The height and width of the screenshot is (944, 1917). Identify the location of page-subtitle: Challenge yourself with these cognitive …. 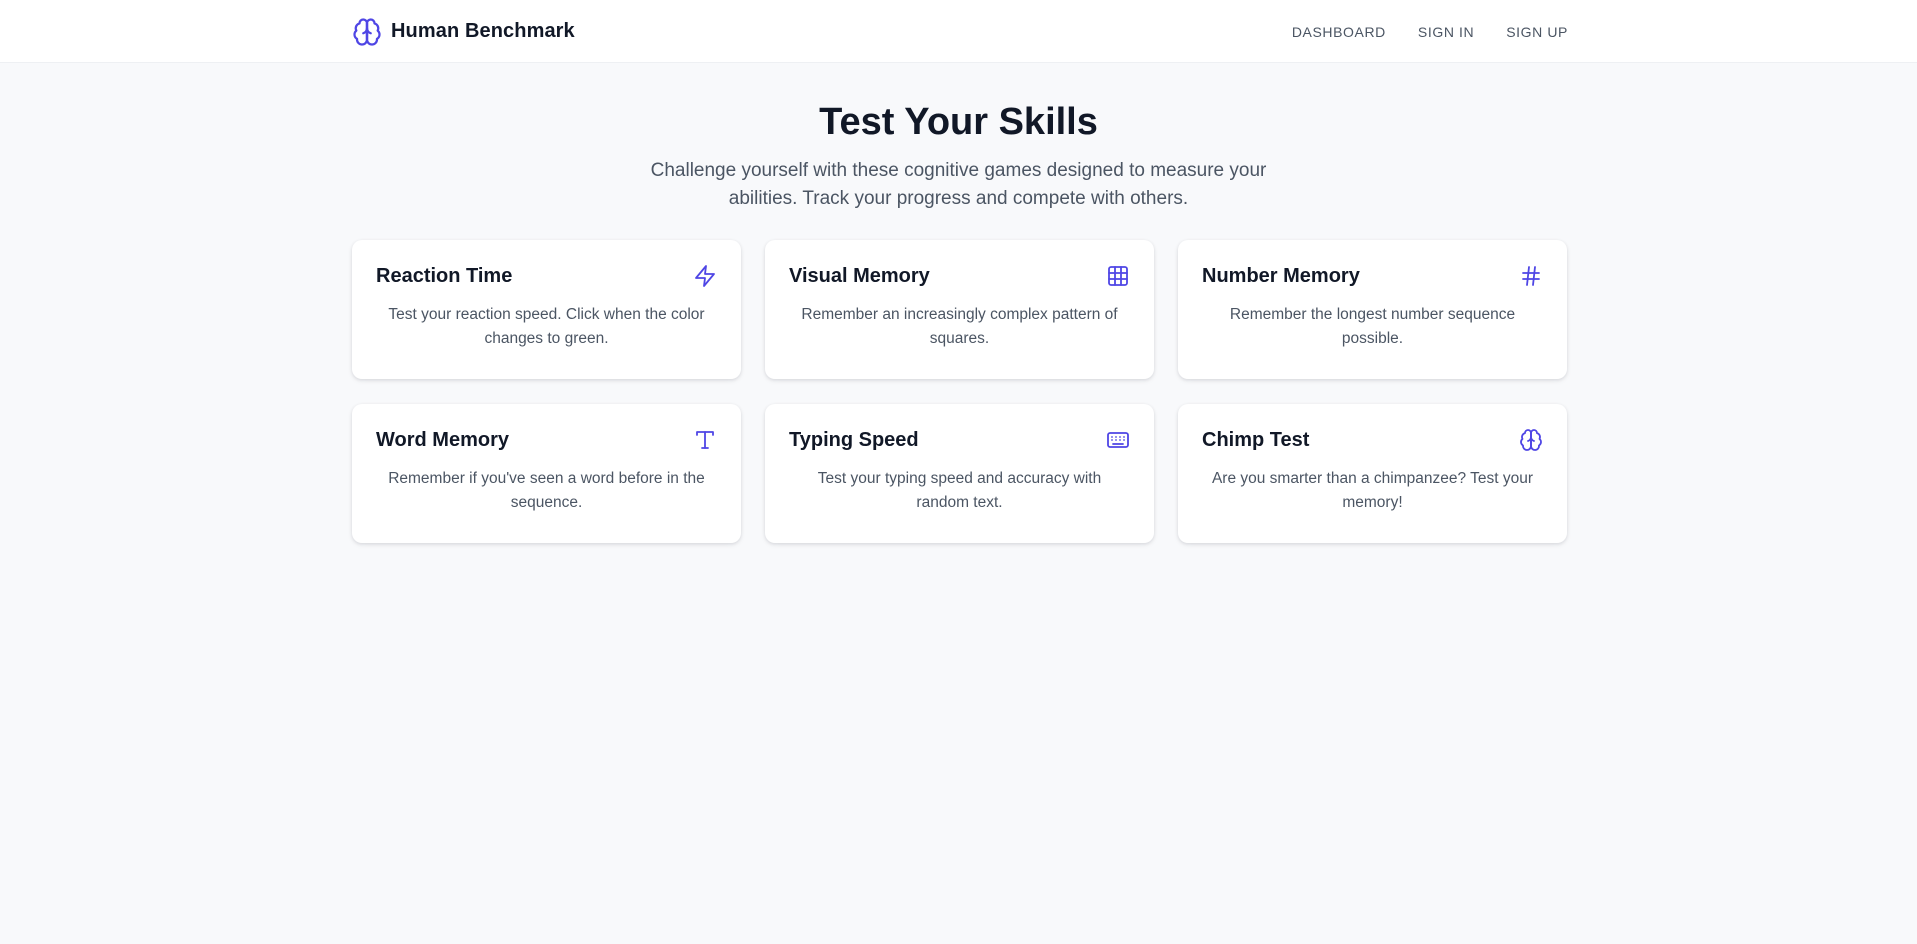
(958, 184).